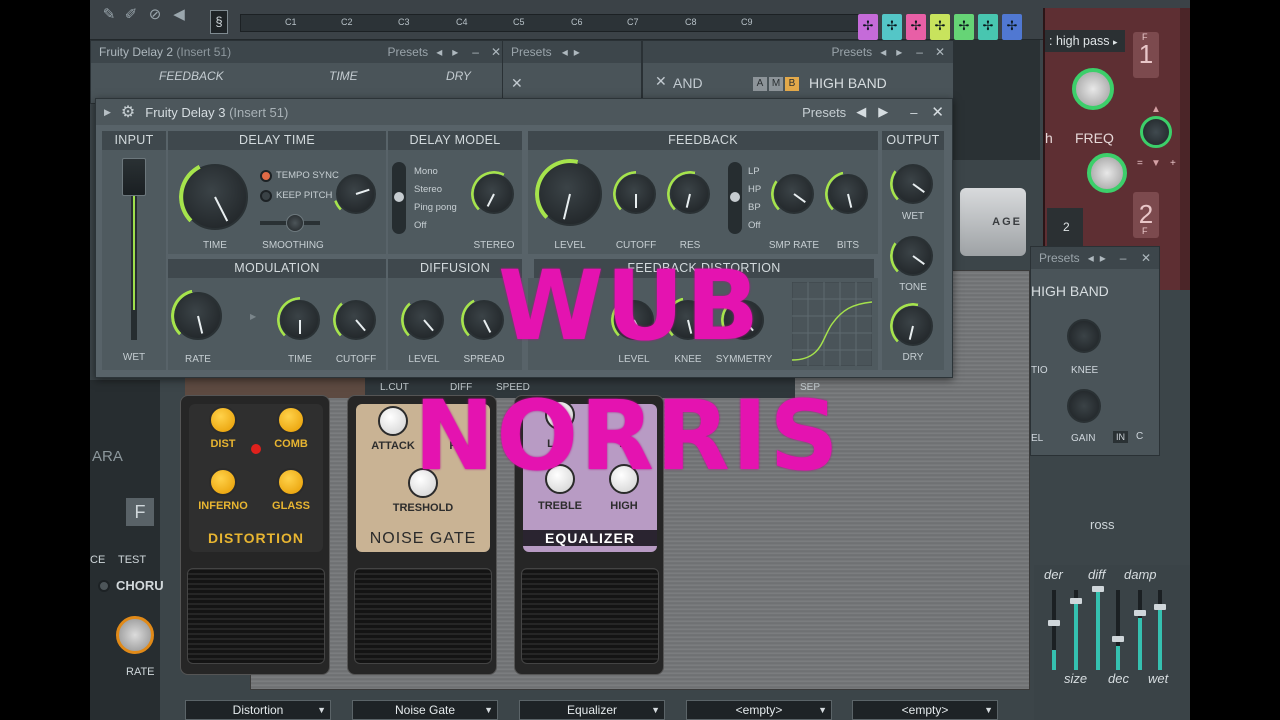 The height and width of the screenshot is (720, 1280). What do you see at coordinates (420, 225) in the screenshot?
I see `model-option: Off` at bounding box center [420, 225].